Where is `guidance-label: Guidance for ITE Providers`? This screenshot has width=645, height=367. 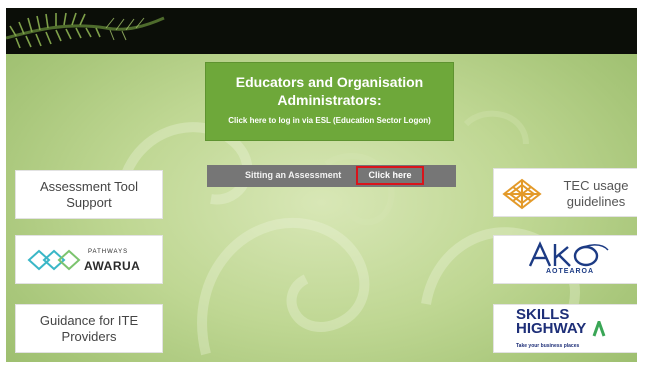 guidance-label: Guidance for ITE Providers is located at coordinates (89, 328).